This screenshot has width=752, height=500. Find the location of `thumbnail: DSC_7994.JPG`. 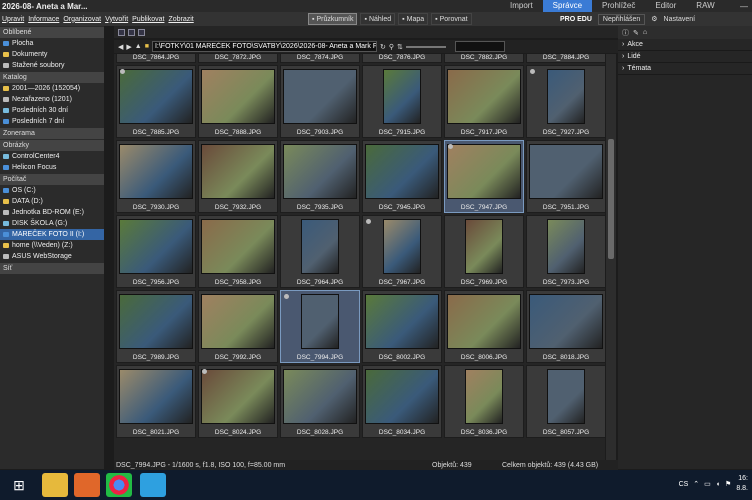

thumbnail: DSC_7994.JPG is located at coordinates (320, 326).